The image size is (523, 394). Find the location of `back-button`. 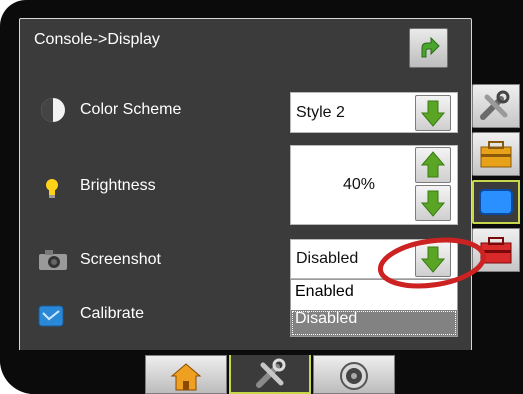

back-button is located at coordinates (428, 48).